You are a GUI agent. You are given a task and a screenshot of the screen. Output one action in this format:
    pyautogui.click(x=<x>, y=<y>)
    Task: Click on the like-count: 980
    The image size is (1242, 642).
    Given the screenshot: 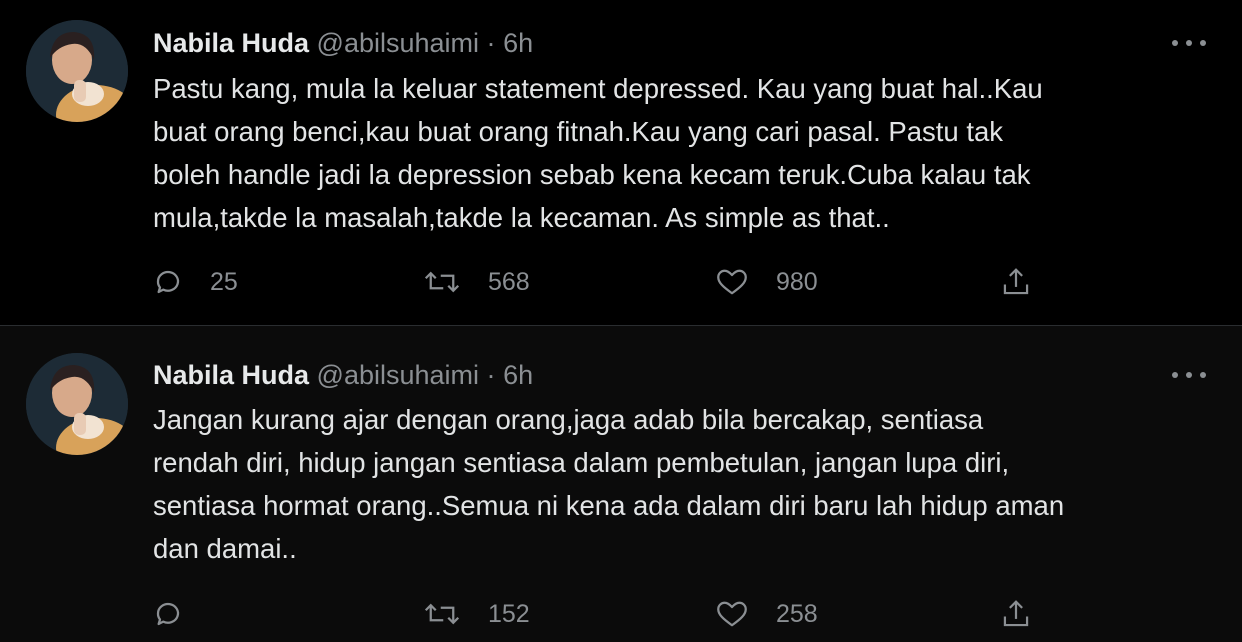 What is the action you would take?
    pyautogui.click(x=797, y=281)
    